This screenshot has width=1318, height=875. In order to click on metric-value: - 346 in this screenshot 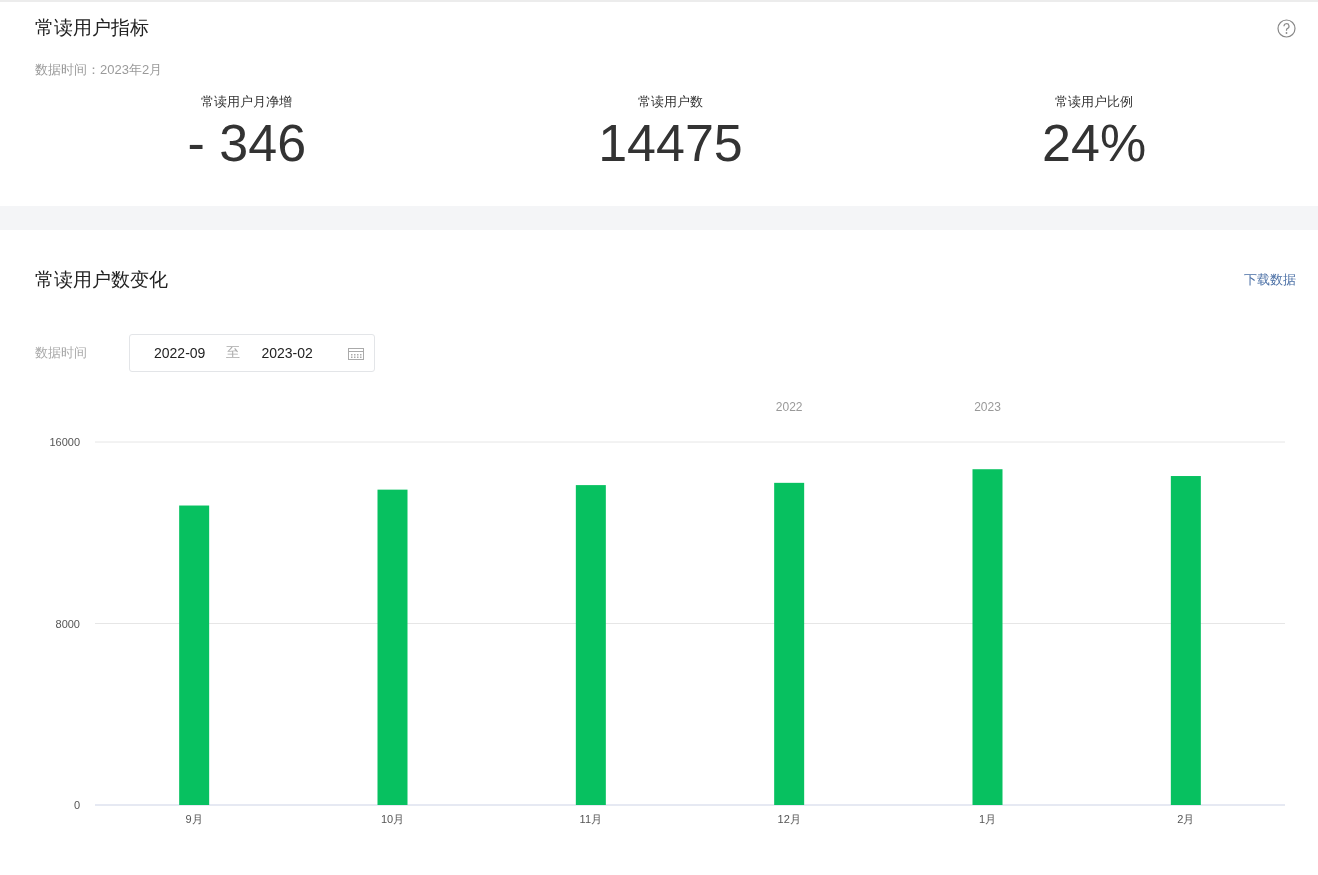, I will do `click(247, 143)`.